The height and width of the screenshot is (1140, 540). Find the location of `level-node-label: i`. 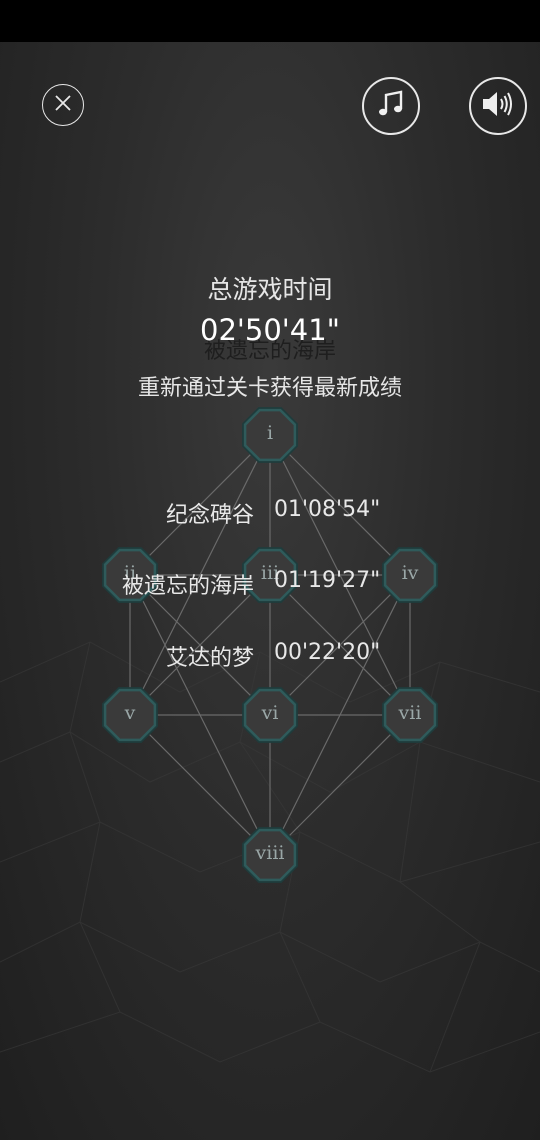

level-node-label: i is located at coordinates (270, 433).